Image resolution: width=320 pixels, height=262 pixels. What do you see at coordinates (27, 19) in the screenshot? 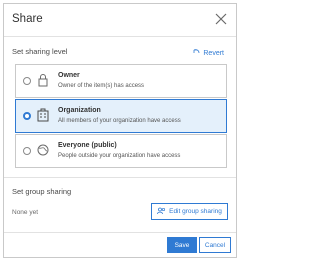
I see `dialog-title: Share` at bounding box center [27, 19].